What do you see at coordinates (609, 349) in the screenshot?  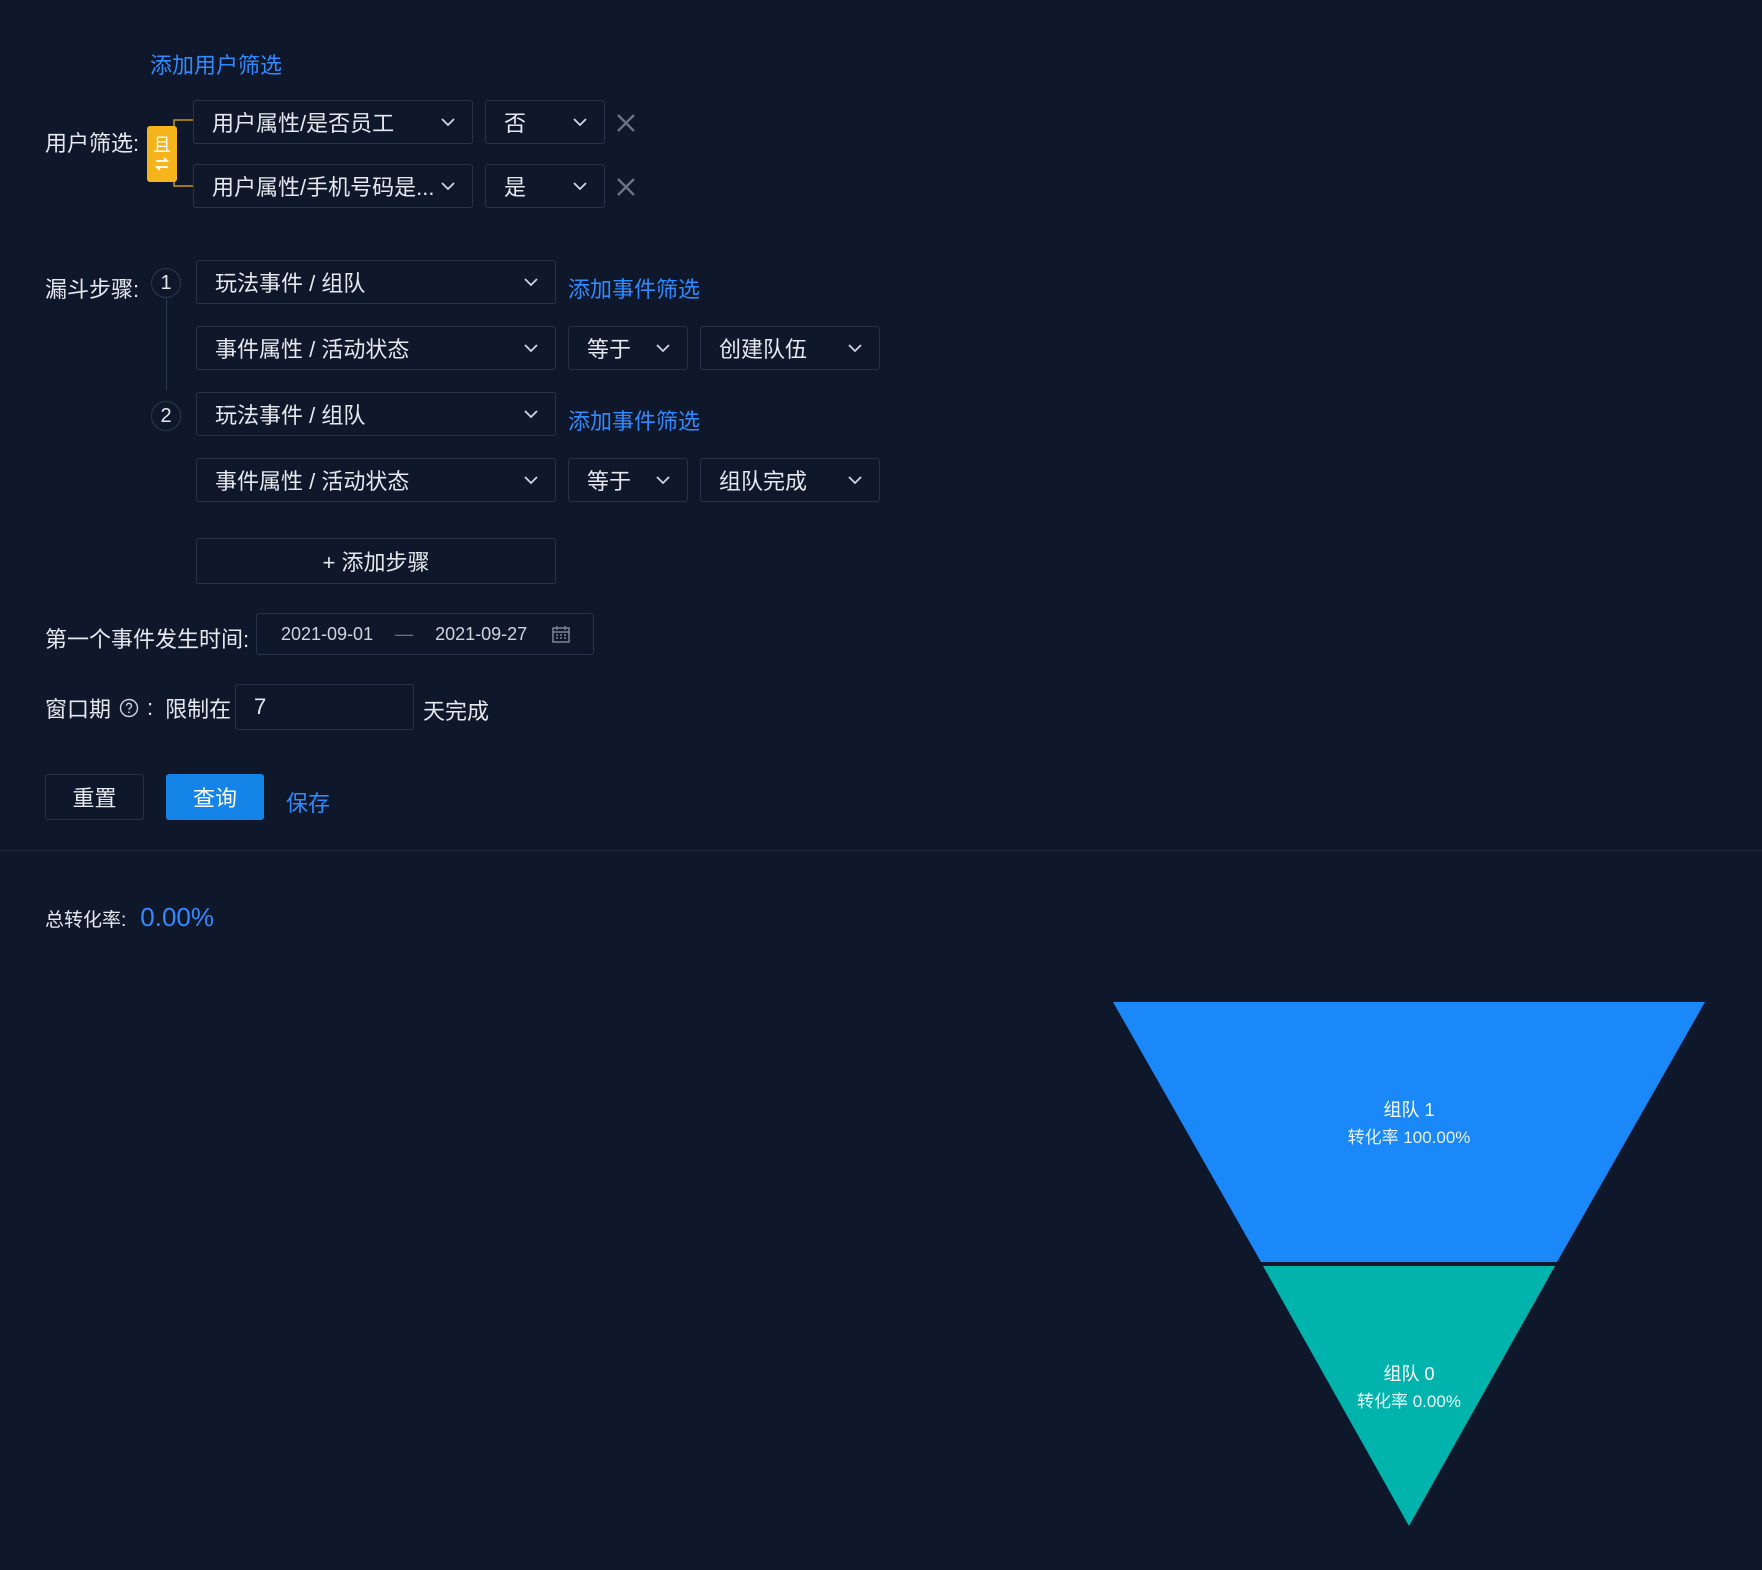 I see `step-operator-text-1: 等于` at bounding box center [609, 349].